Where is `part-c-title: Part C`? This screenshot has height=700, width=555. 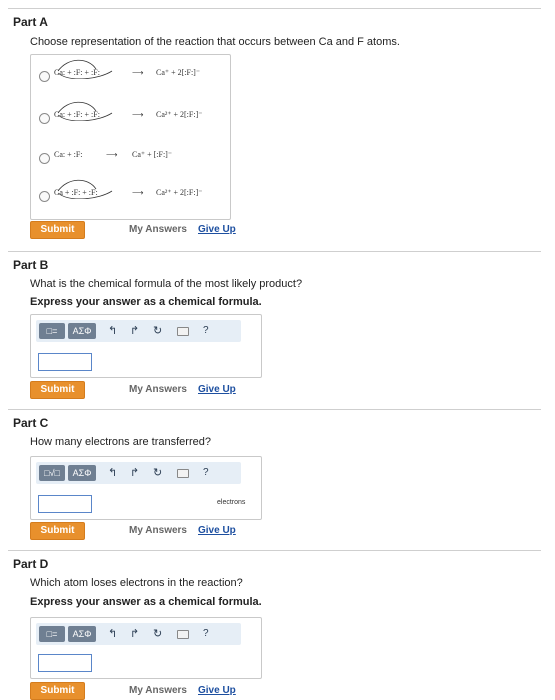 part-c-title: Part C is located at coordinates (31, 423).